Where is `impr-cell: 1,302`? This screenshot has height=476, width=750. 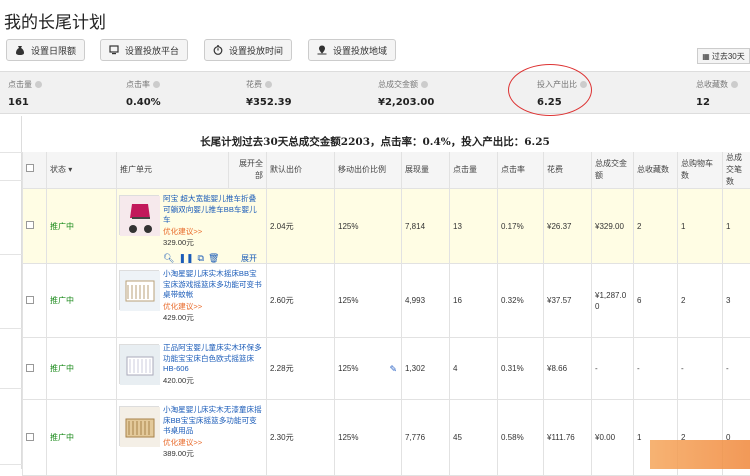
impr-cell: 1,302 is located at coordinates (426, 369).